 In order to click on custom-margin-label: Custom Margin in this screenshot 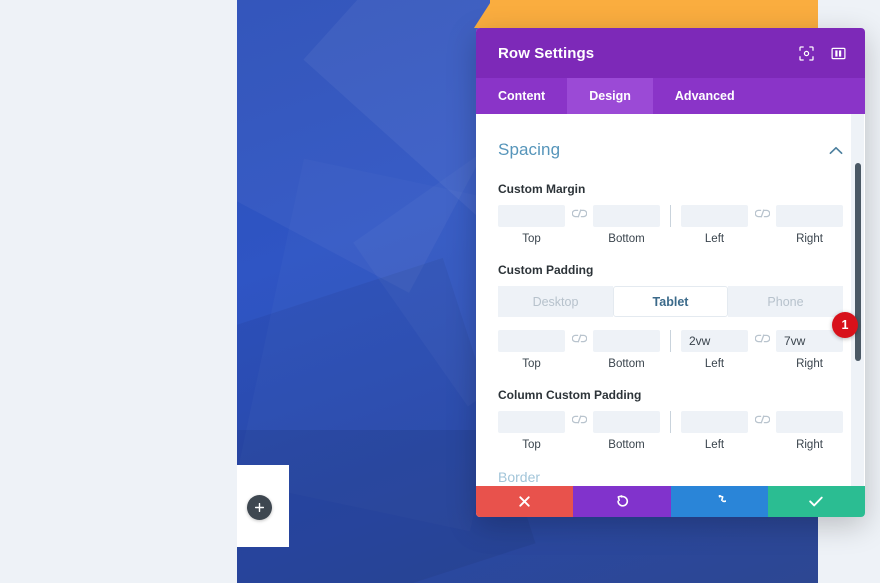, I will do `click(542, 189)`.